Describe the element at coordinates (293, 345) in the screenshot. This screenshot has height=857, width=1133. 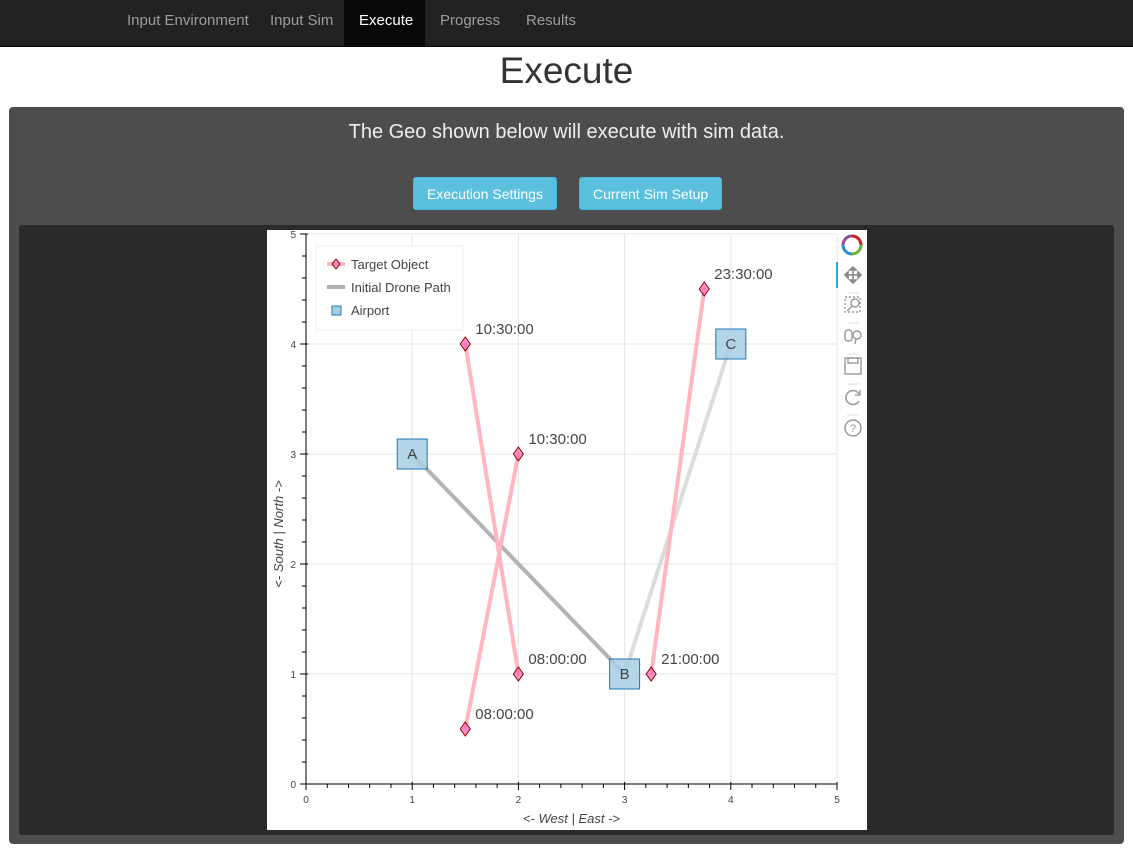
I see `y-tick-label: 4` at that location.